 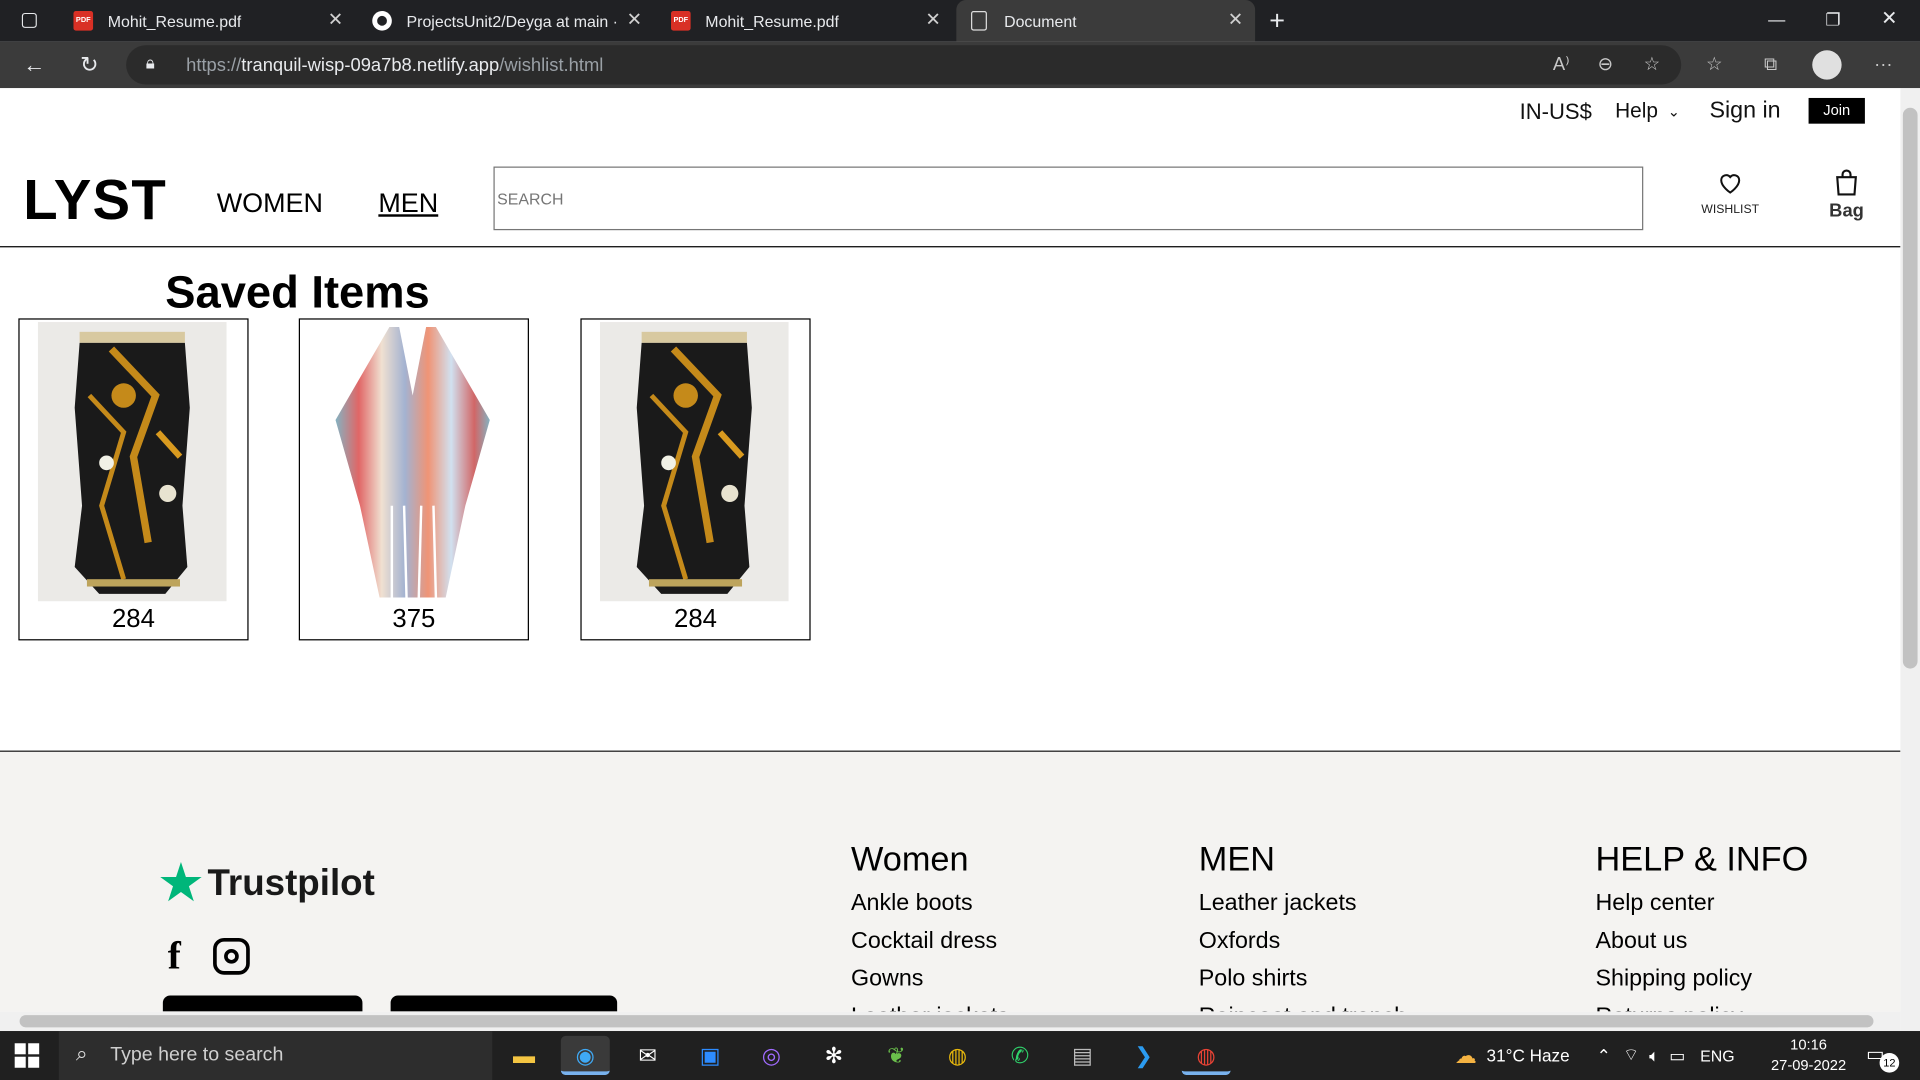 I want to click on saved-item-card: 375, so click(x=413, y=479).